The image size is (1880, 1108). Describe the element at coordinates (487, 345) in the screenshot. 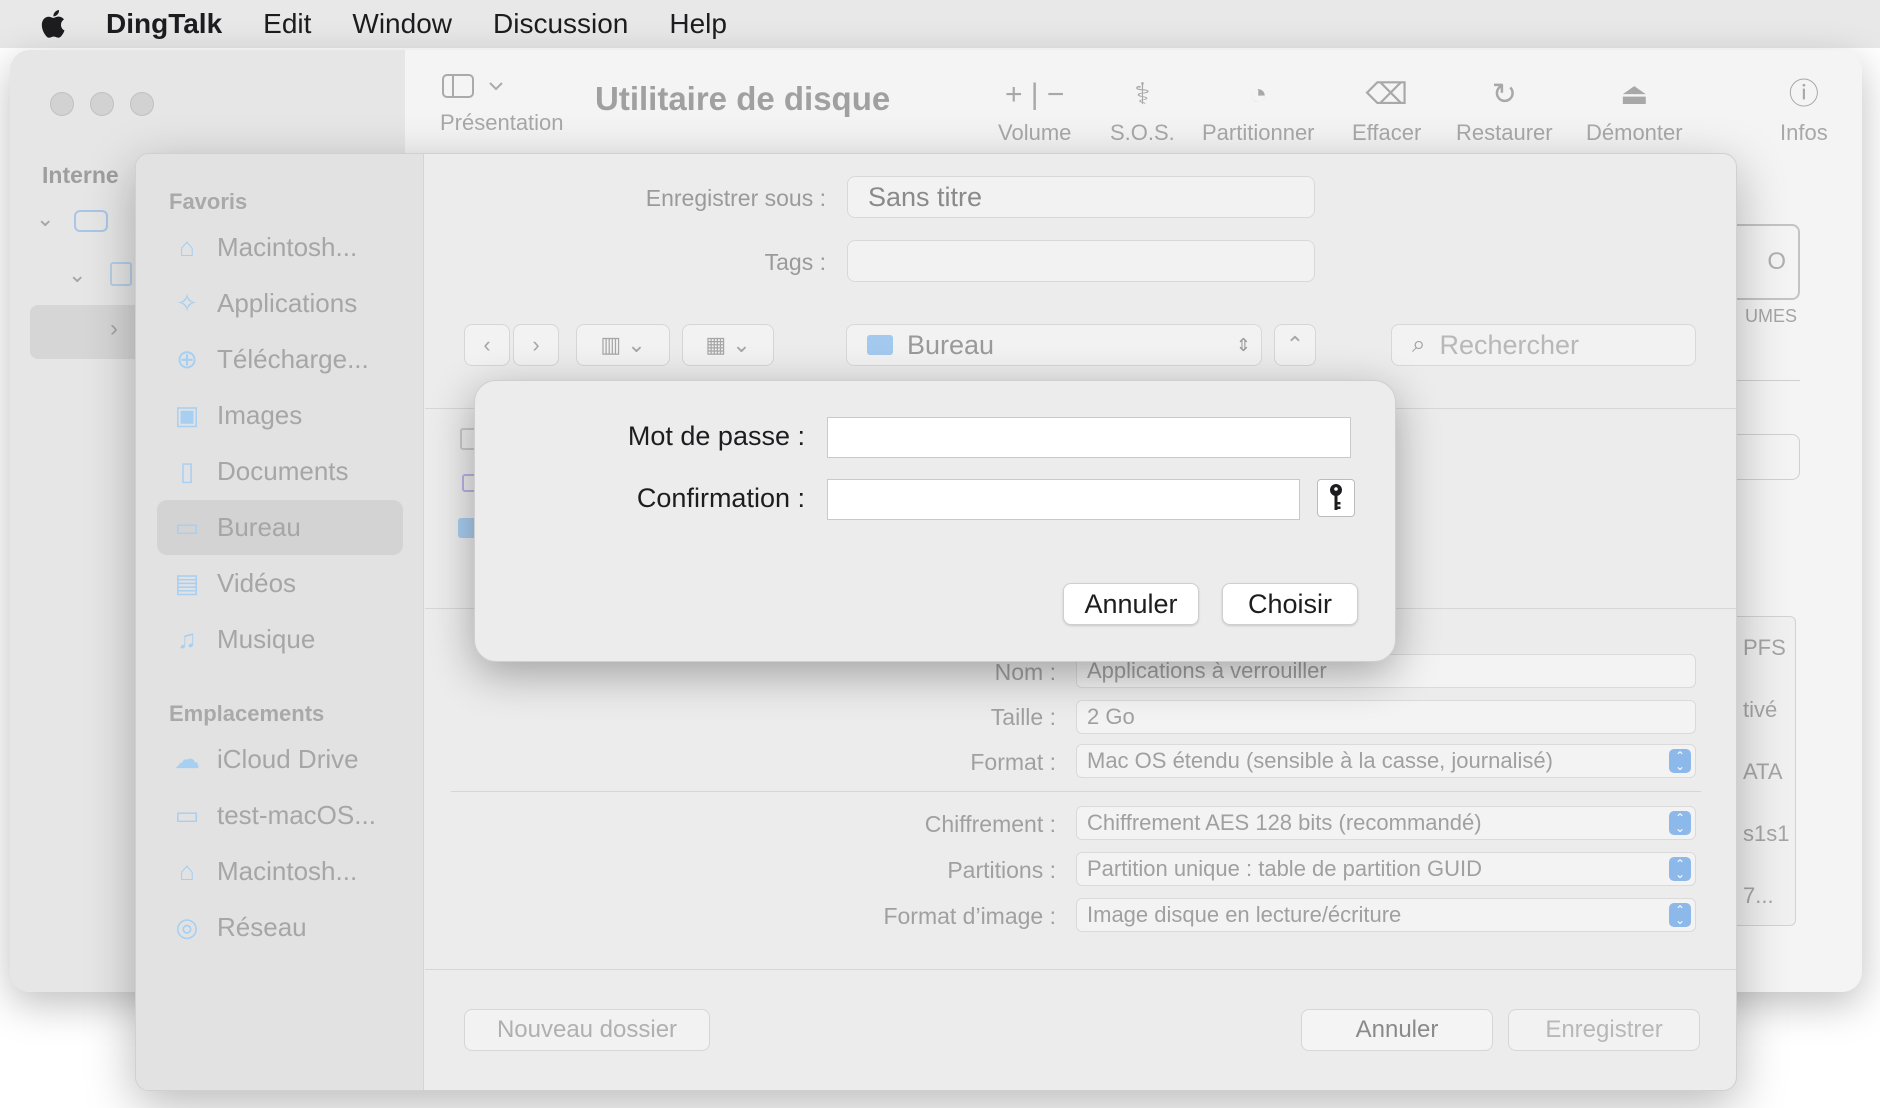

I see `back-button: ‹` at that location.